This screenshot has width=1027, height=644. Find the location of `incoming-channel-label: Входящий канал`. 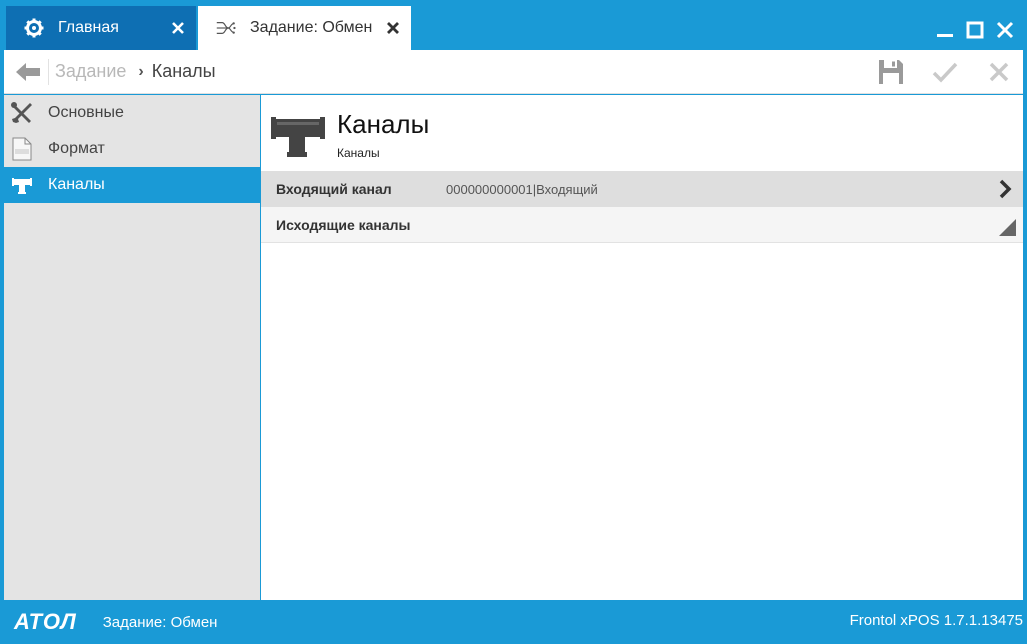

incoming-channel-label: Входящий канал is located at coordinates (334, 189).